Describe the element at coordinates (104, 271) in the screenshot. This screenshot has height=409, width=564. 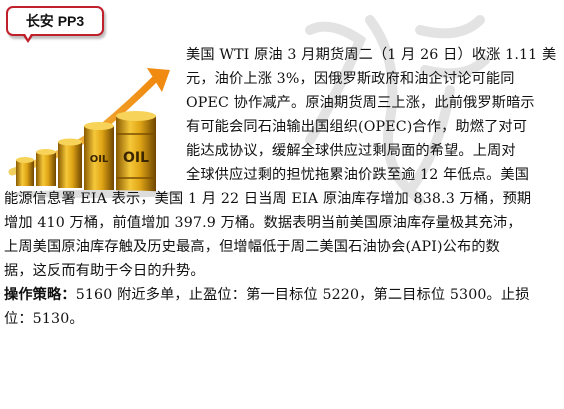
I see `article-line: 据，这反而有助于今日的升势。` at that location.